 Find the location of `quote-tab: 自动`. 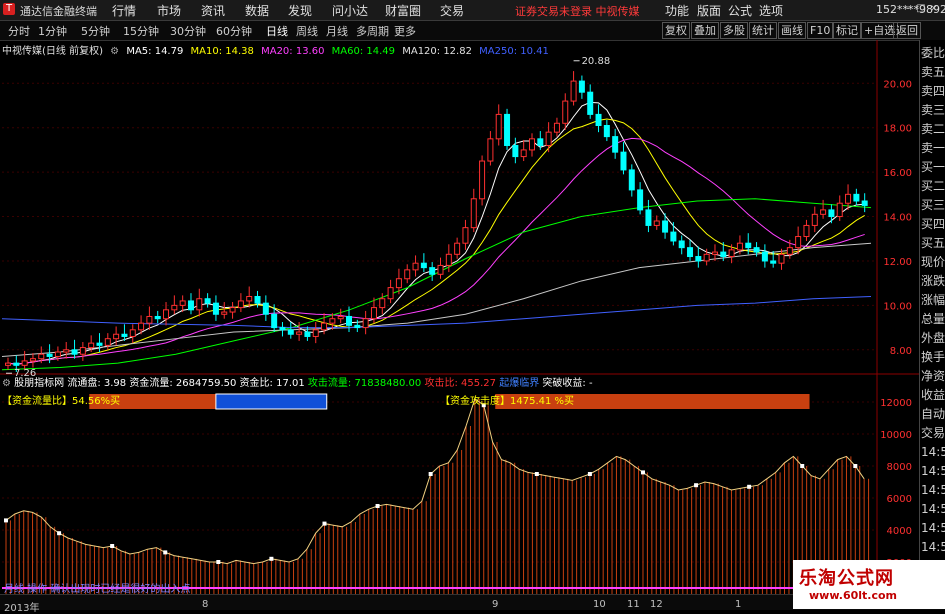

quote-tab: 自动 is located at coordinates (933, 414).